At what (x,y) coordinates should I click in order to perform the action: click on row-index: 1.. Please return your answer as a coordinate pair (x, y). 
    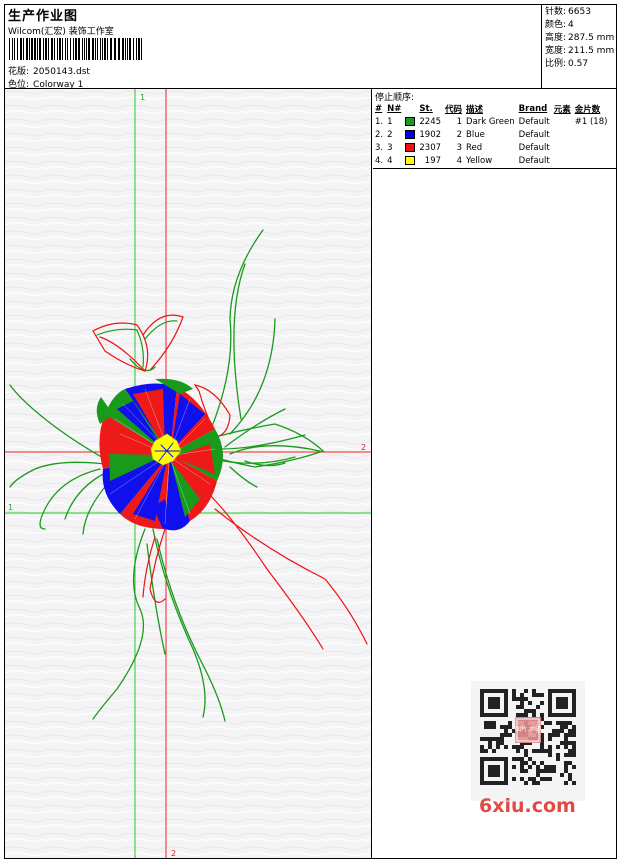
    Looking at the image, I should click on (379, 121).